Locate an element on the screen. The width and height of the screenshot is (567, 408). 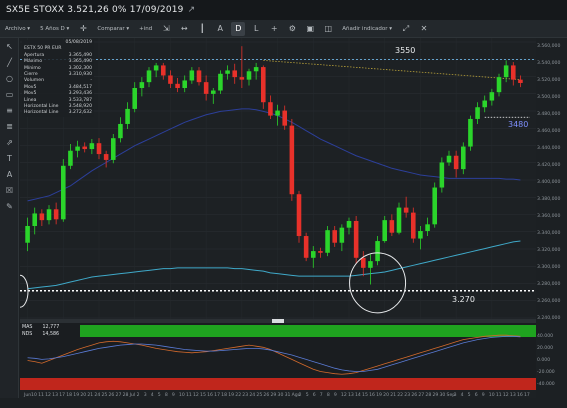
toggle-a: A is located at coordinates (220, 29).